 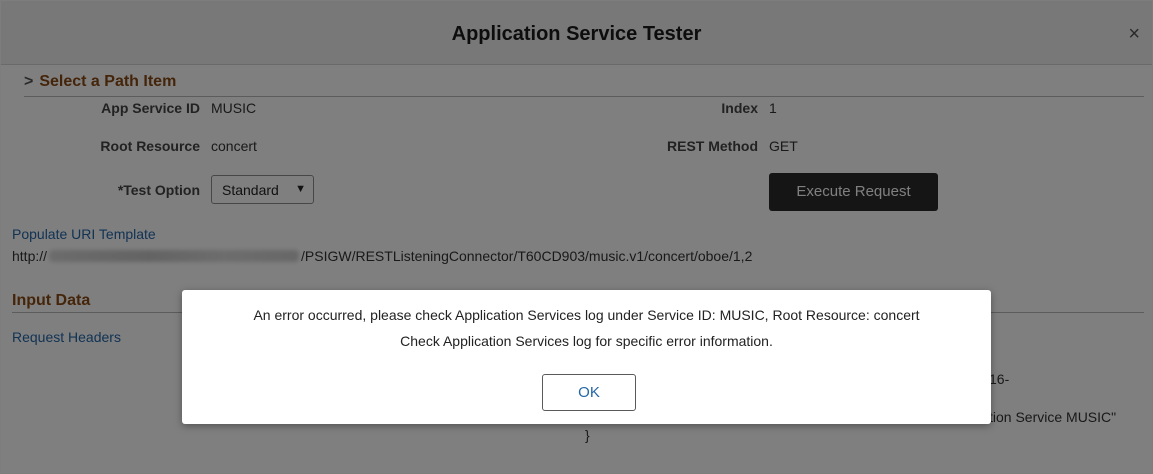 What do you see at coordinates (589, 392) in the screenshot?
I see `ok-button: OK` at bounding box center [589, 392].